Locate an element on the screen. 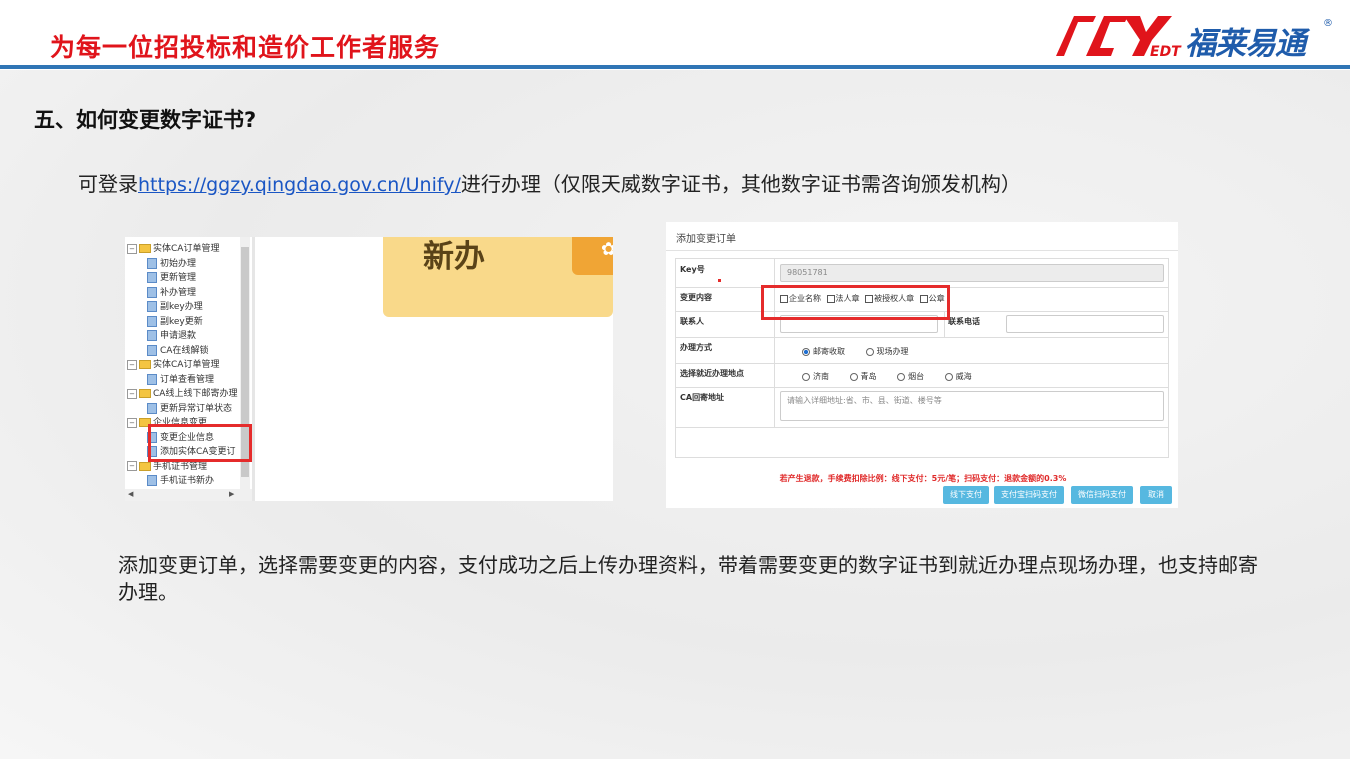 The image size is (1350, 759). radio-weihai-label: 威海 is located at coordinates (963, 376).